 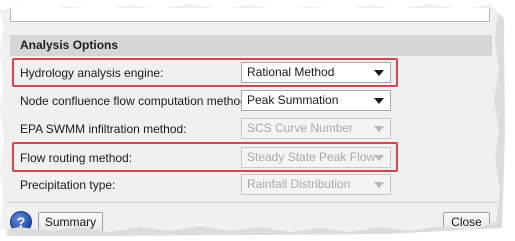 I want to click on swmm-infiltration-value: SCS Curve Number, so click(x=300, y=128).